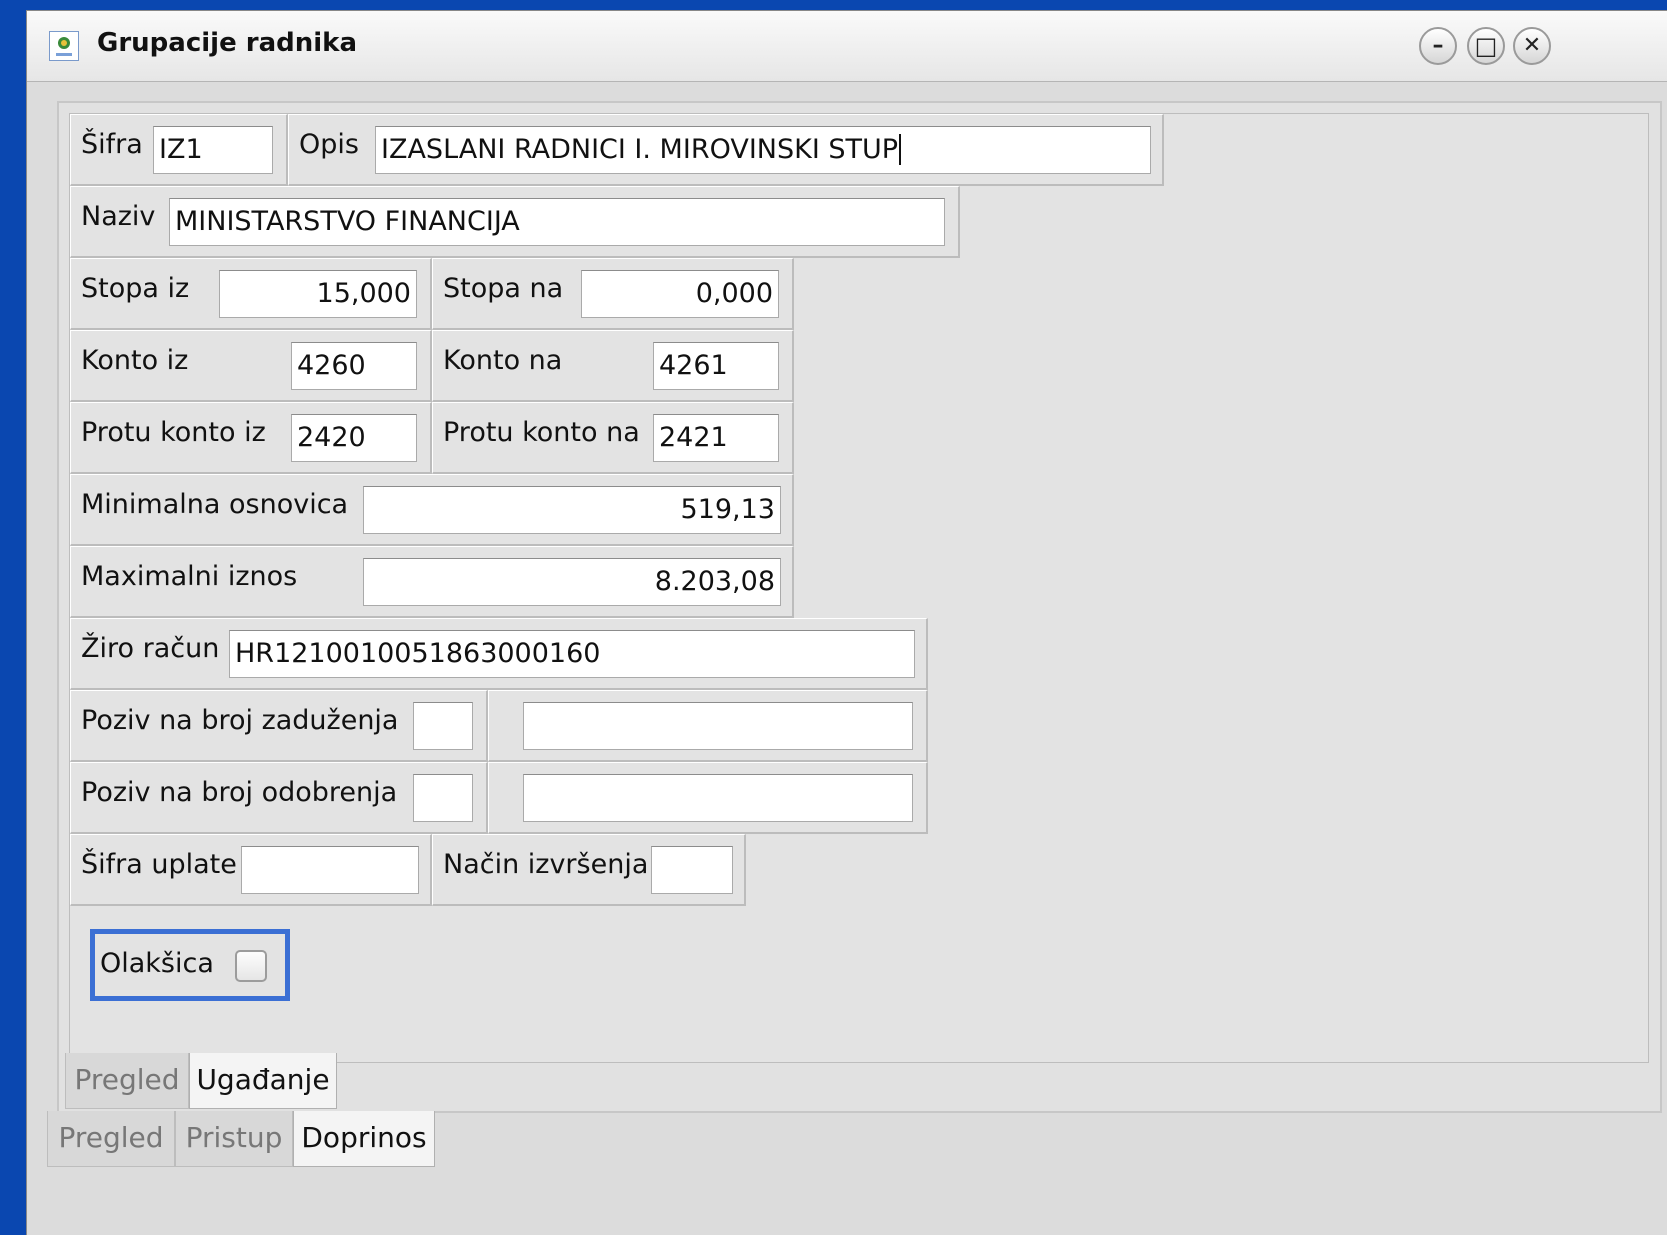  What do you see at coordinates (318, 294) in the screenshot?
I see `stopa-iz-input: 15,000` at bounding box center [318, 294].